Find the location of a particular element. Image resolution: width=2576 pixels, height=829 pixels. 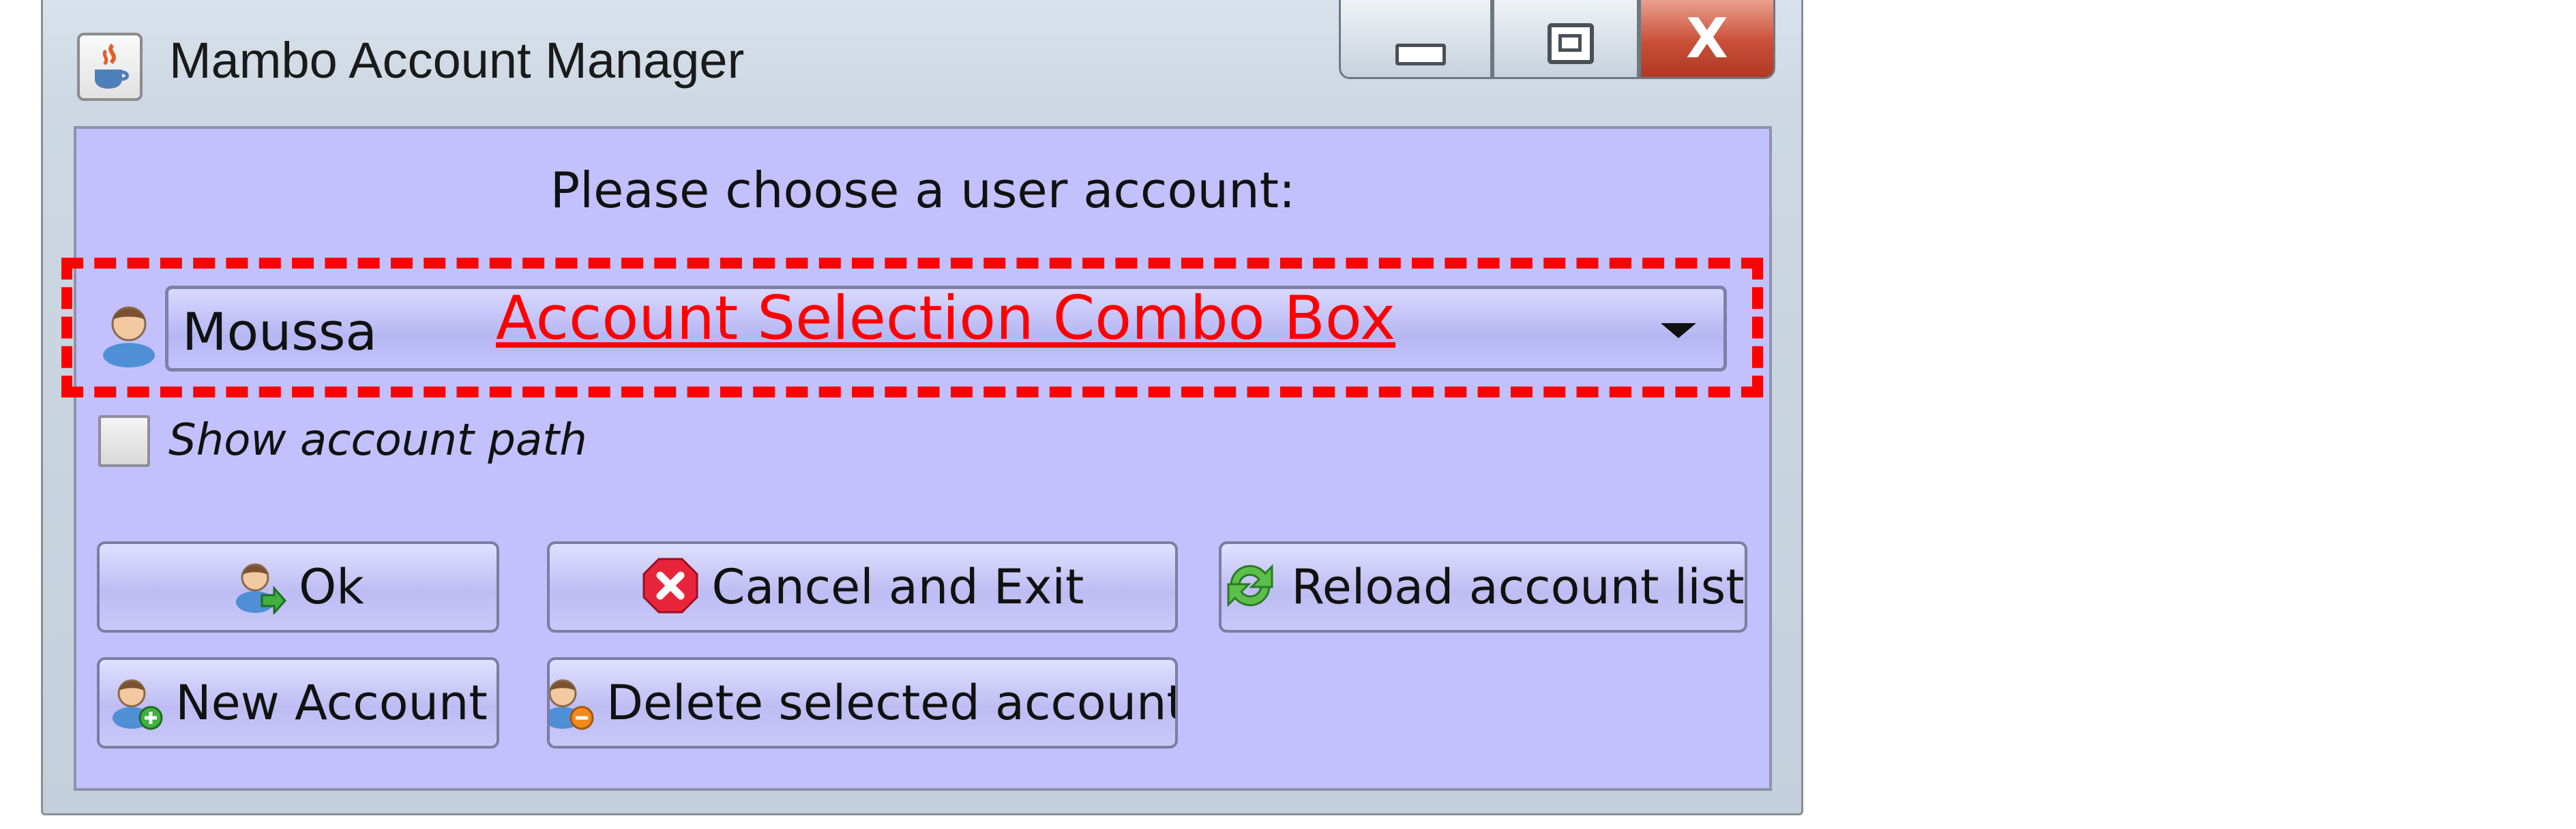

user-add-icon is located at coordinates (135, 703).